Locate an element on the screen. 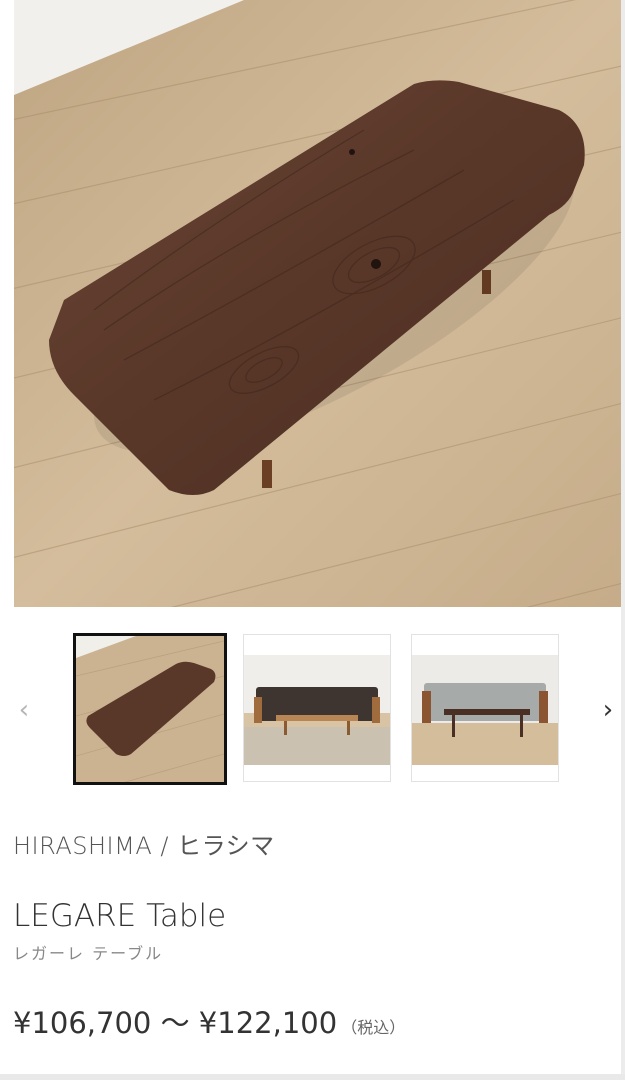 Image resolution: width=625 pixels, height=1080 pixels. thumbnail-image-gray-sofa is located at coordinates (485, 708).